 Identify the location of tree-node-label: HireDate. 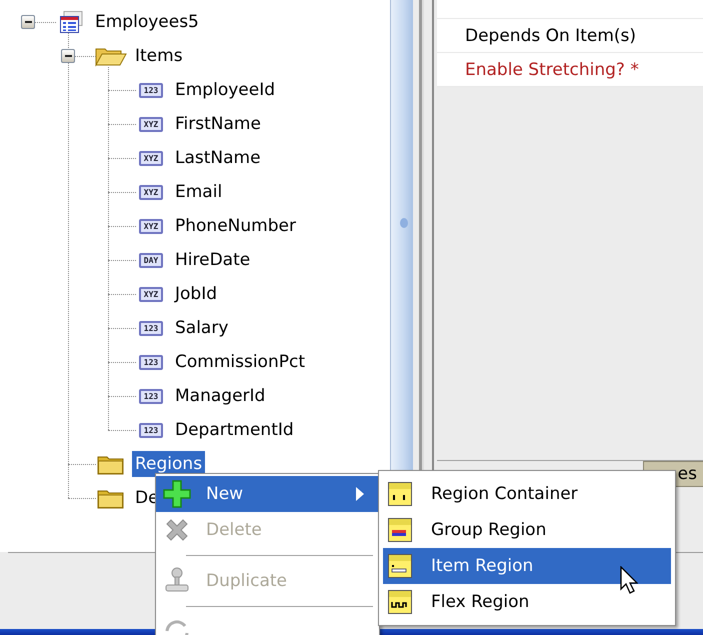
(212, 260).